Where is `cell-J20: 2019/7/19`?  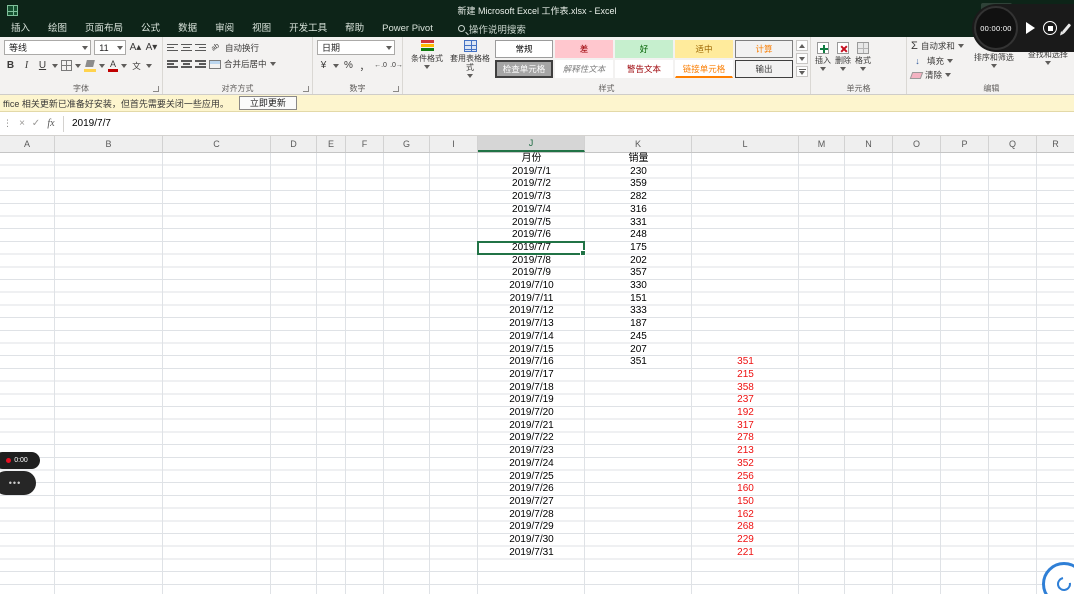
cell-J20: 2019/7/19 is located at coordinates (531, 400).